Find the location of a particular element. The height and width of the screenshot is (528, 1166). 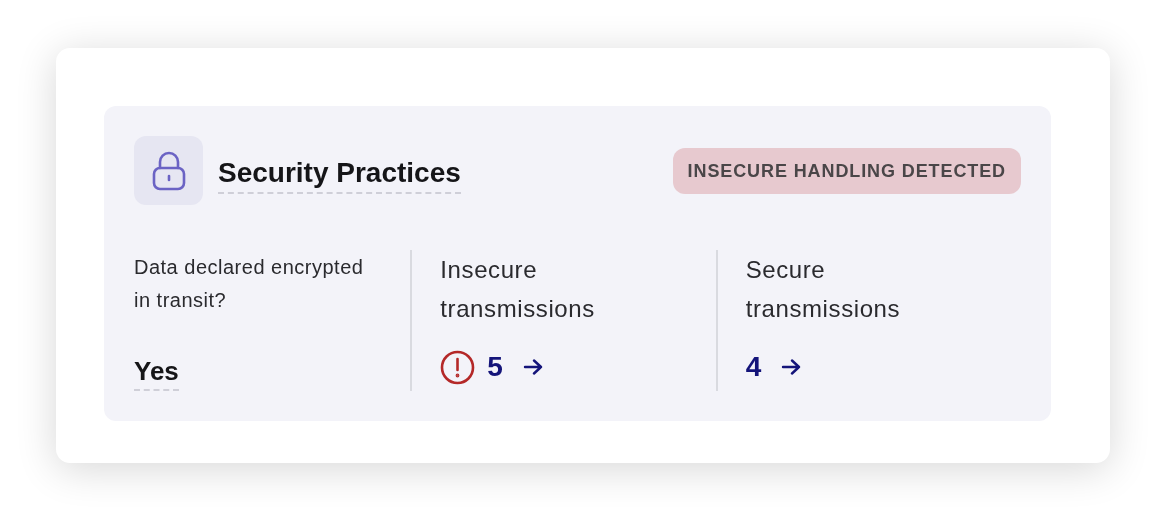

count-link: 5 is located at coordinates (515, 367).